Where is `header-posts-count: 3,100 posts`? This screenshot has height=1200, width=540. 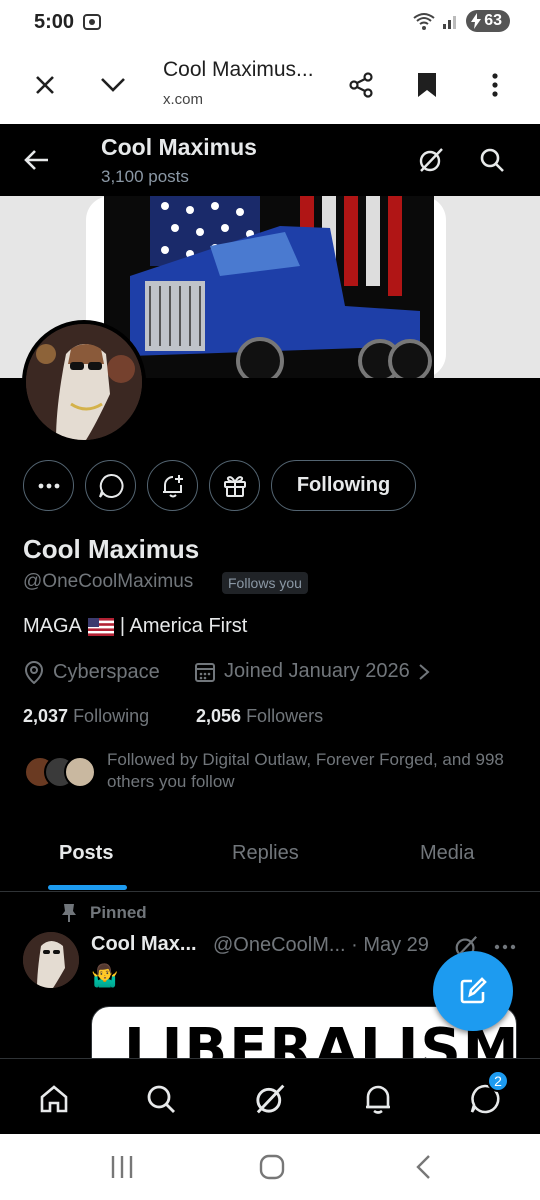
header-posts-count: 3,100 posts is located at coordinates (145, 176).